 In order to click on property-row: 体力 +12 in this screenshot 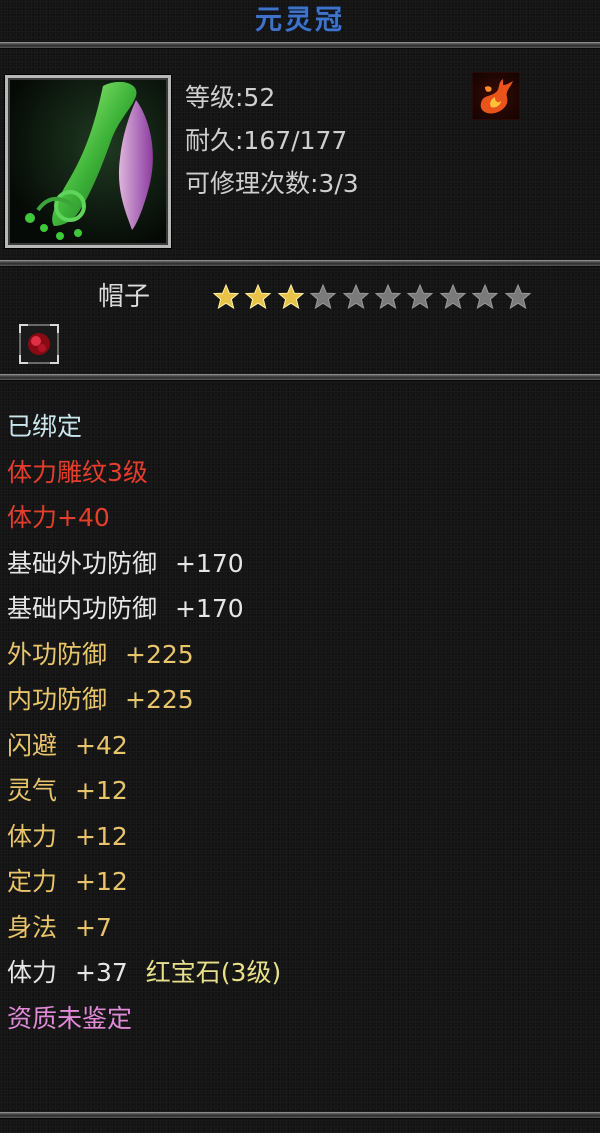, I will do `click(144, 837)`.